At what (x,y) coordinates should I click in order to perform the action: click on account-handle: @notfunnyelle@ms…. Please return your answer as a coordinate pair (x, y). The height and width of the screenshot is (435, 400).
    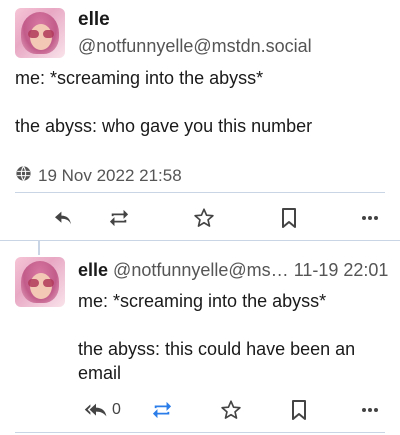
    Looking at the image, I should click on (201, 270).